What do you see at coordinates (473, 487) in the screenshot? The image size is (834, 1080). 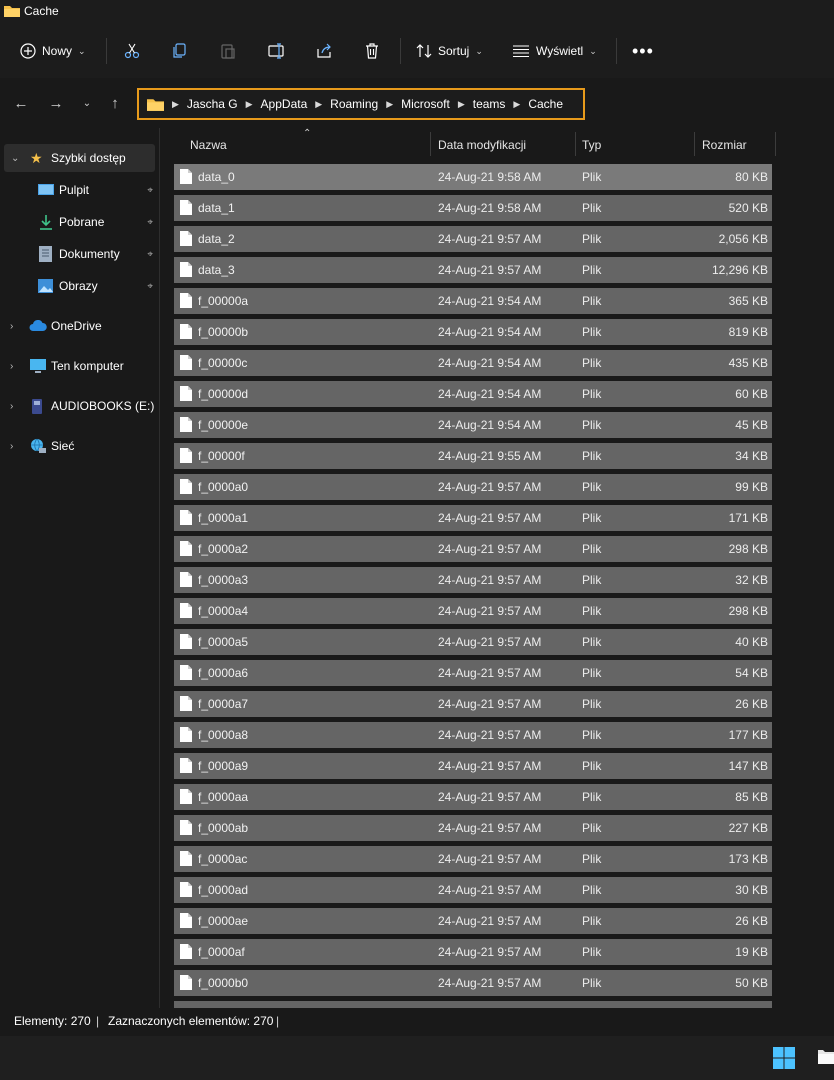 I see `file-row: f_0000a0 24-Aug-21 9:57 AM Plik 99 KB` at bounding box center [473, 487].